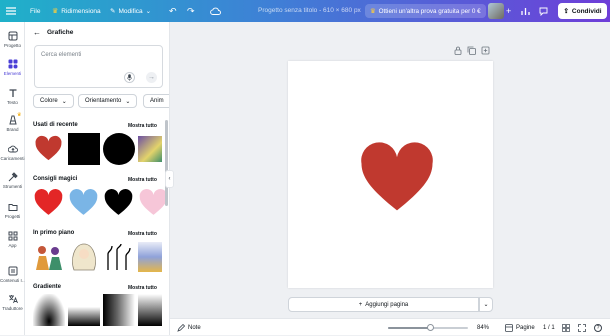 The image size is (610, 336). Describe the element at coordinates (12, 96) in the screenshot. I see `rail-item-testo: Testo` at that location.